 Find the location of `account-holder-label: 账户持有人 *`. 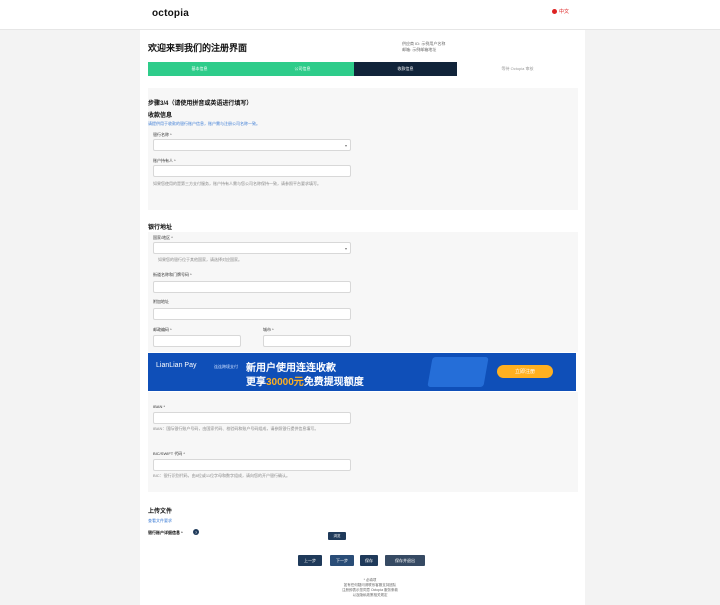

account-holder-label: 账户持有人 * is located at coordinates (164, 160).